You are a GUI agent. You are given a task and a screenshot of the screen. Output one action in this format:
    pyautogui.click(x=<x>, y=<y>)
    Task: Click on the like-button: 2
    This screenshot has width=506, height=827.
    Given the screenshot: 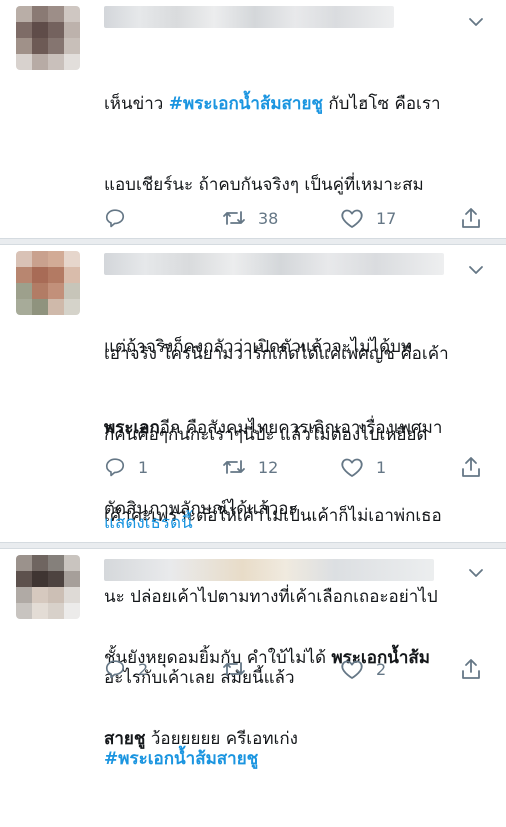 What is the action you would take?
    pyautogui.click(x=363, y=669)
    